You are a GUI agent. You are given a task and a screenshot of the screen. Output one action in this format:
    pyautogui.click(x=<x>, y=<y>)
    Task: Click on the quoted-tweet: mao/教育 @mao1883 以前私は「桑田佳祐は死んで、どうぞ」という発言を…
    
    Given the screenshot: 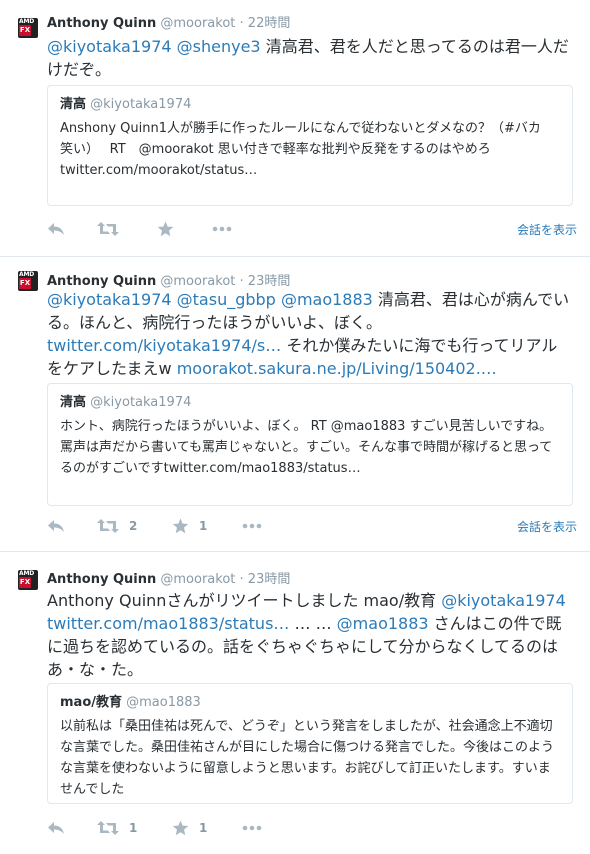 What is the action you would take?
    pyautogui.click(x=310, y=743)
    